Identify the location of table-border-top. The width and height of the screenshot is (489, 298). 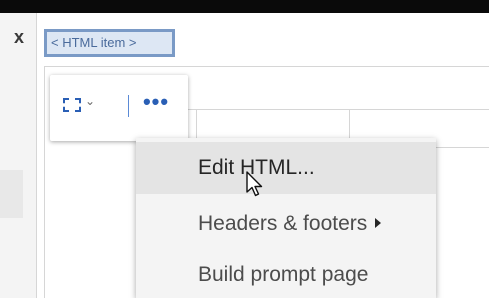
(334, 109).